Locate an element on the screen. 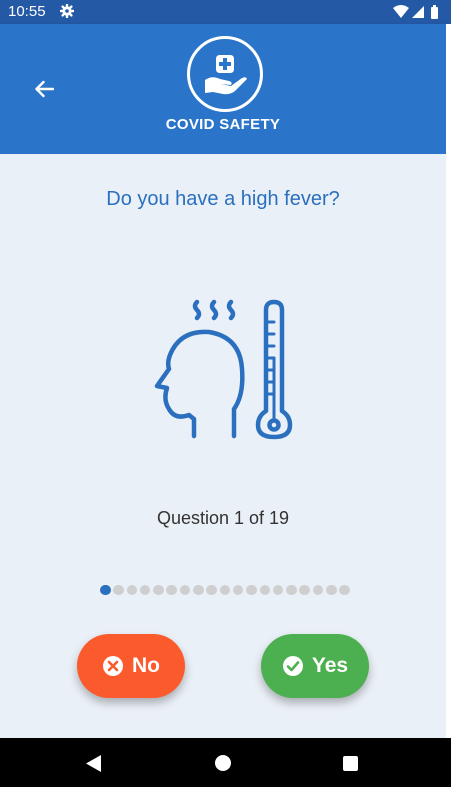 The image size is (451, 787). question-text: Do you have a high fever? is located at coordinates (223, 199).